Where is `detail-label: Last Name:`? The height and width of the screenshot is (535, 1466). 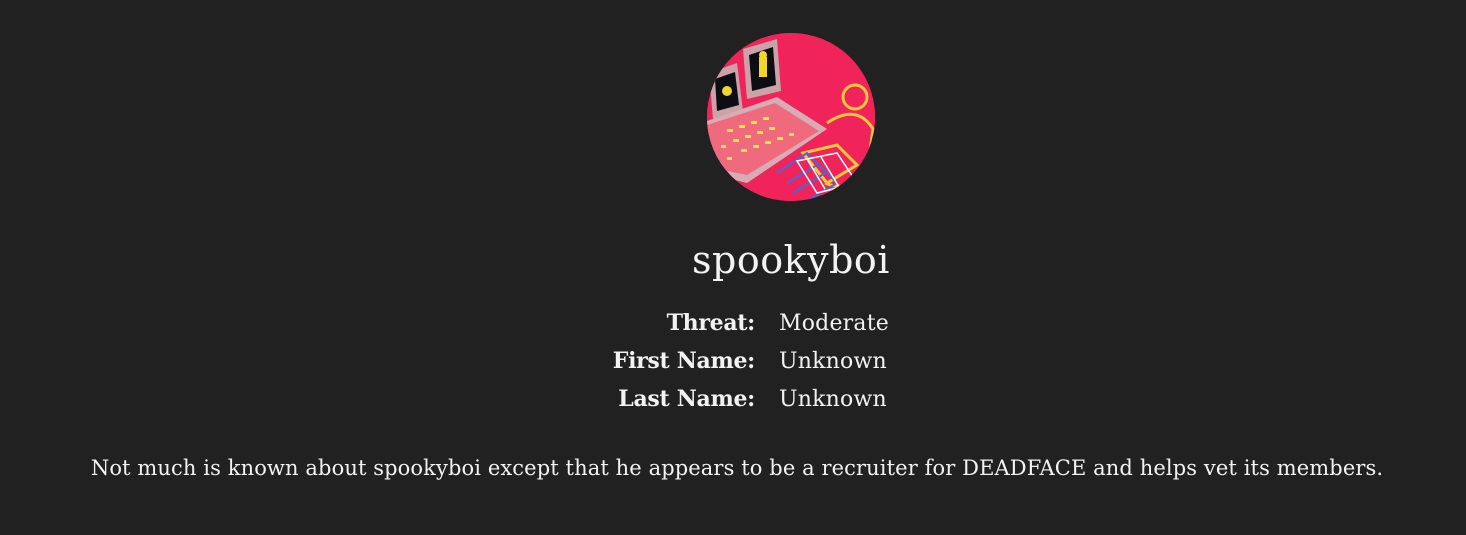
detail-label: Last Name: is located at coordinates (686, 399).